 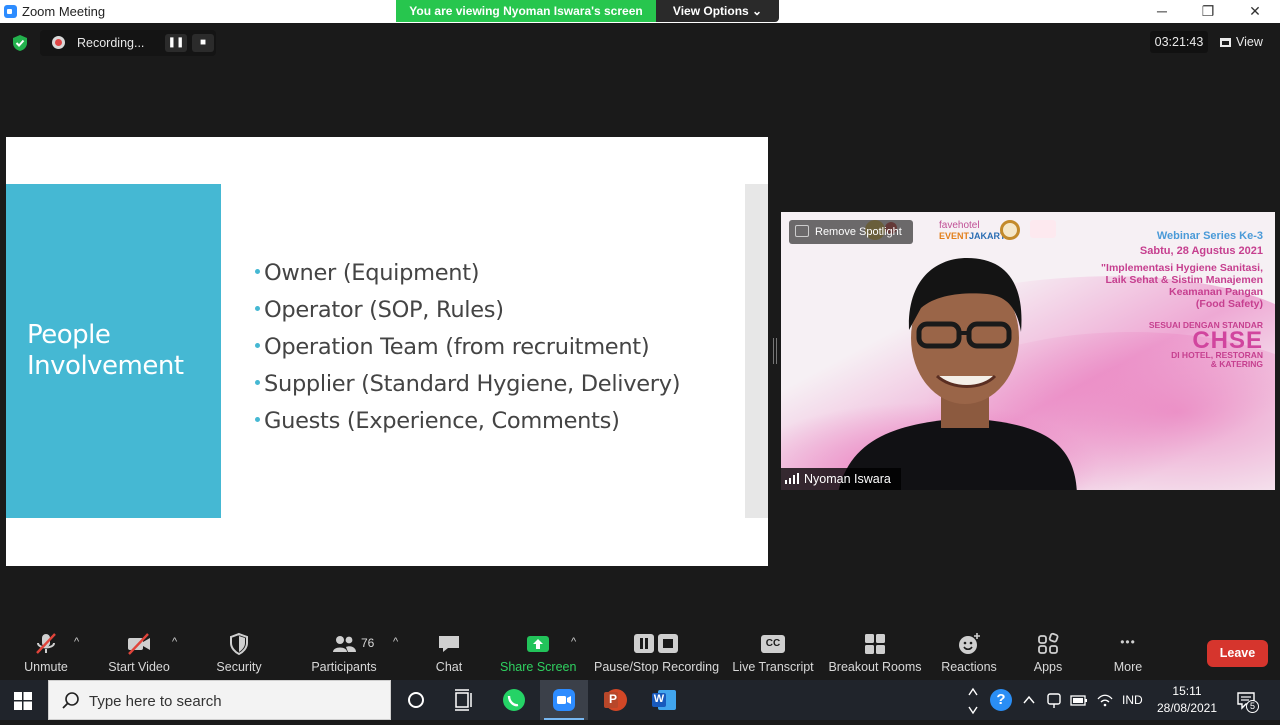 I want to click on meeting-timer: 03:21:43, so click(x=1179, y=42).